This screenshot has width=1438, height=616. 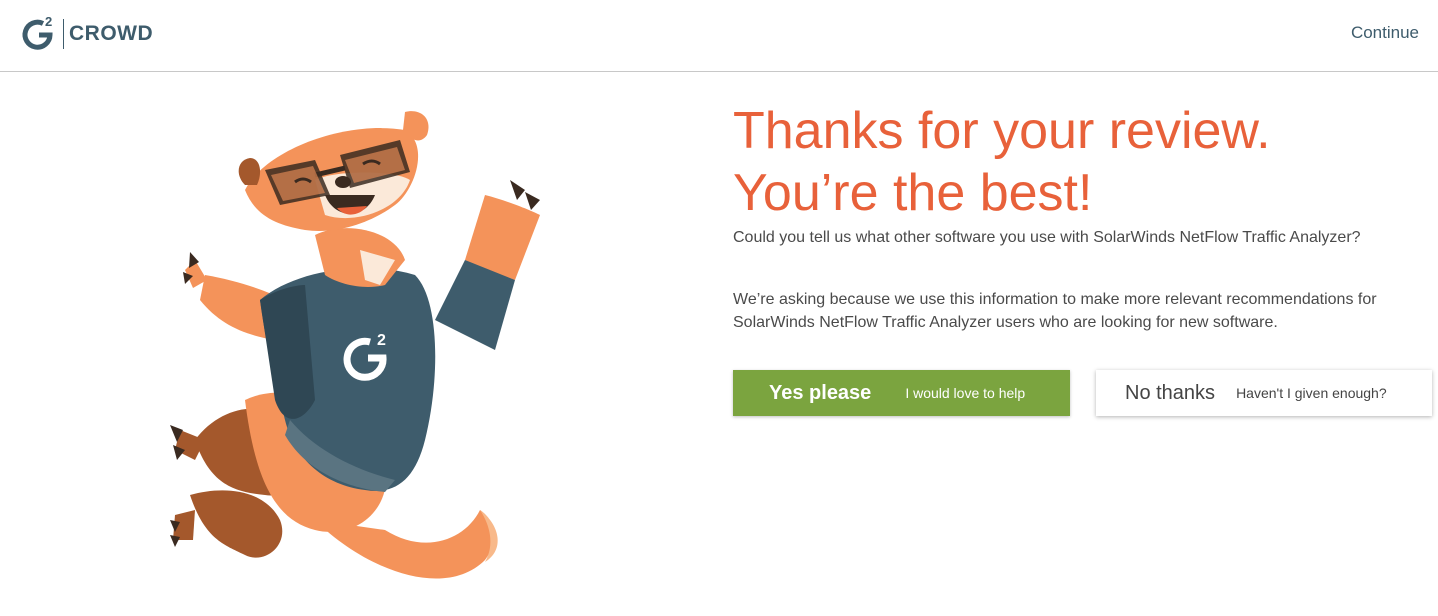 I want to click on logo-divider, so click(x=63, y=34).